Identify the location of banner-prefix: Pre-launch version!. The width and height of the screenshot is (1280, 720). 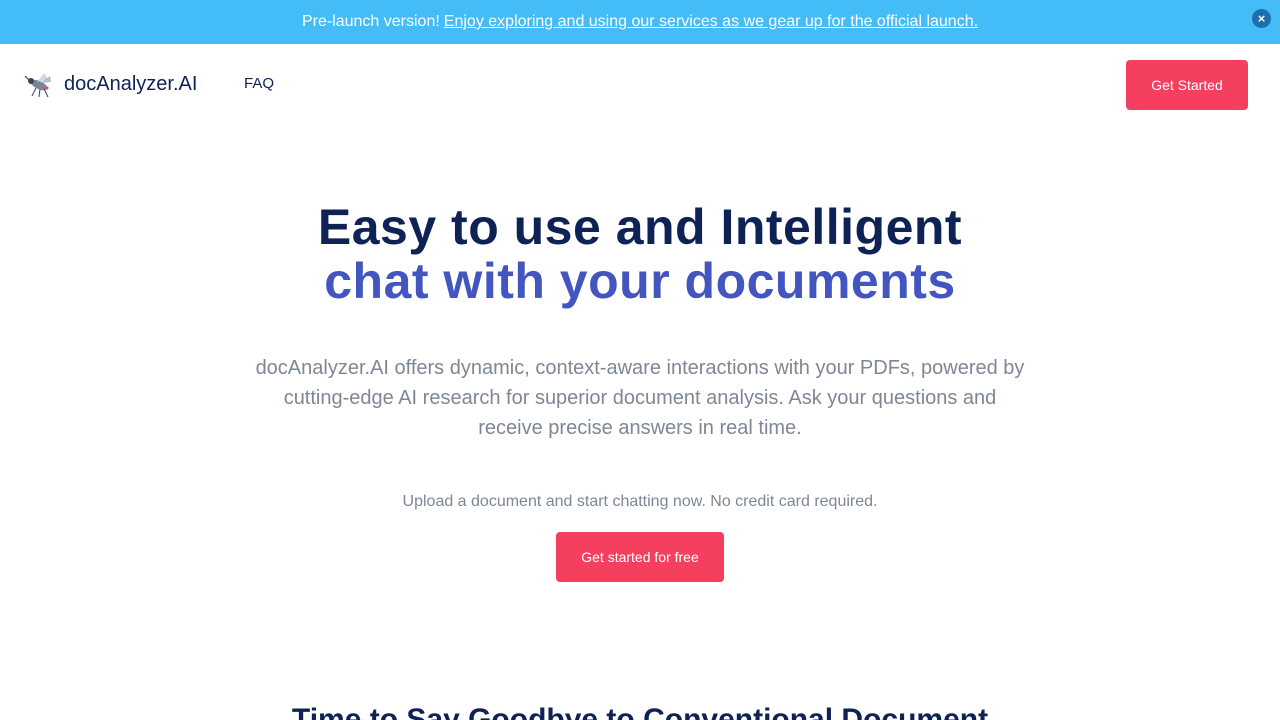
(370, 21).